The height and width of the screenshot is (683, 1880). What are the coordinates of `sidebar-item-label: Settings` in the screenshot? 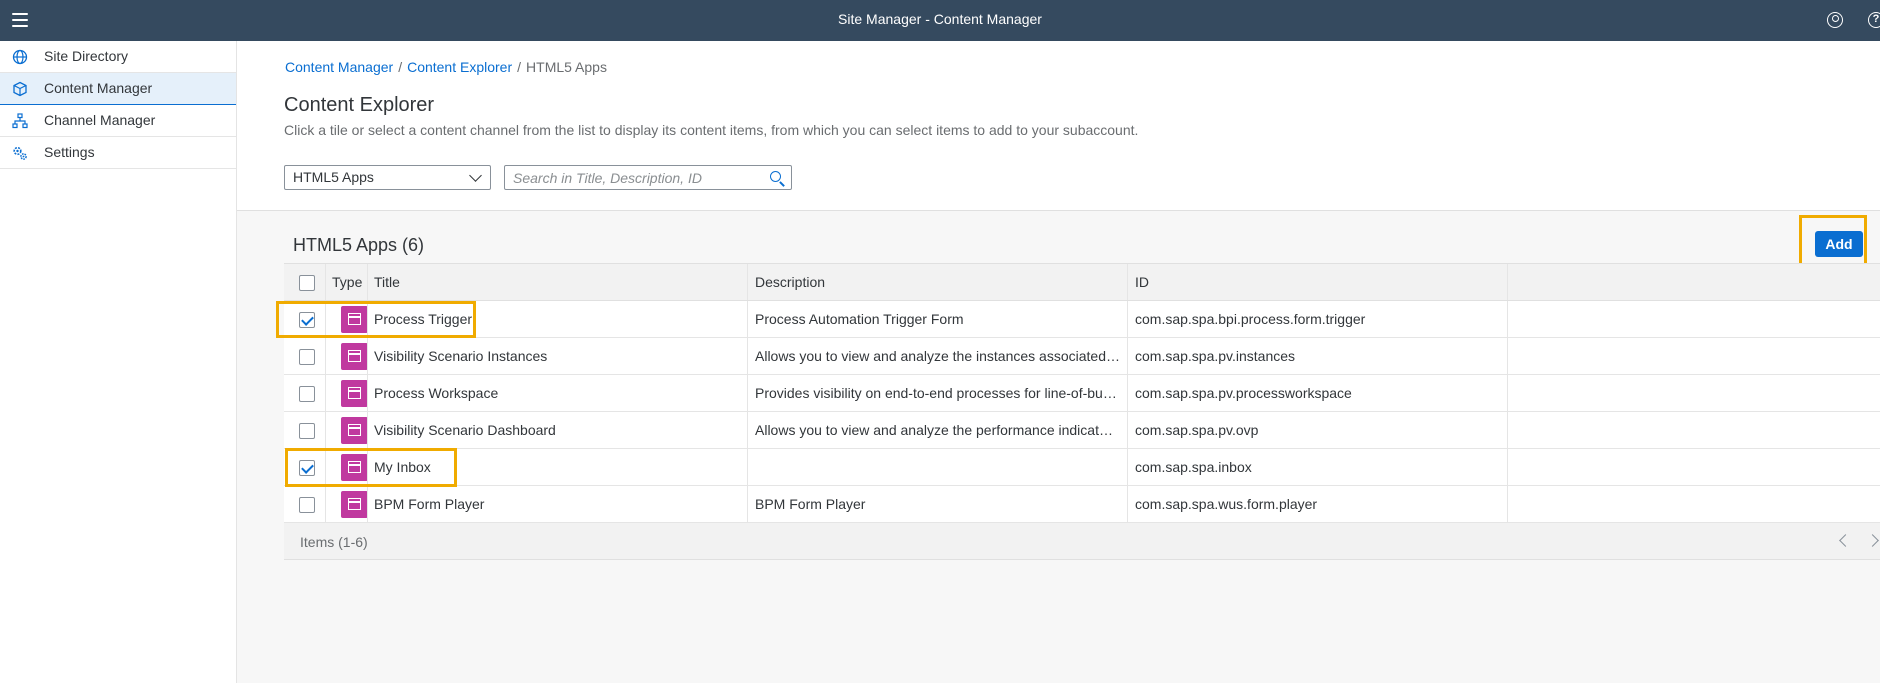 It's located at (69, 152).